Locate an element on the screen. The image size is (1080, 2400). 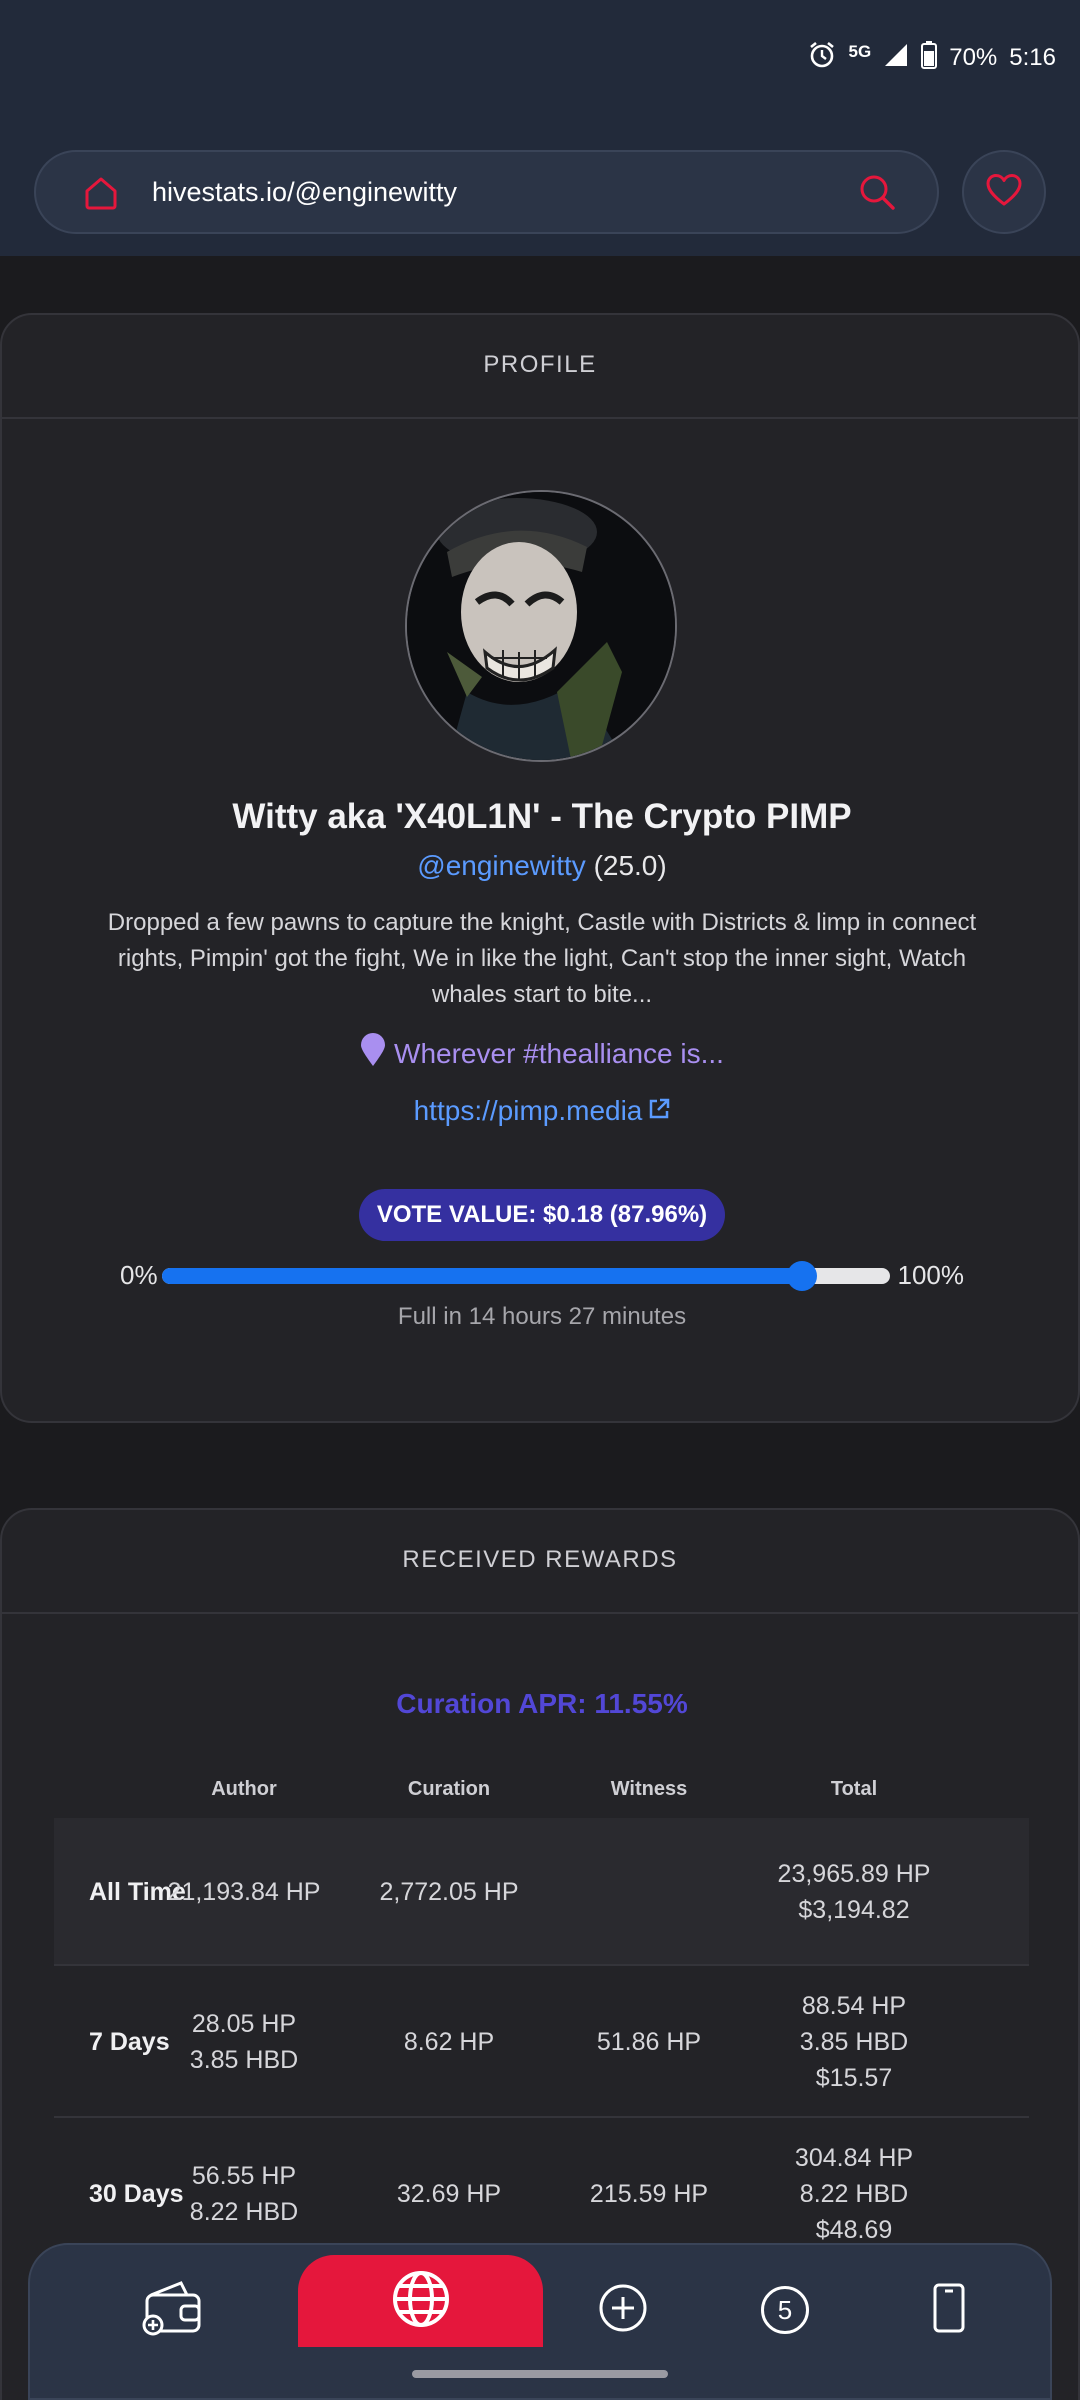
new-tab-button is located at coordinates (623, 2310).